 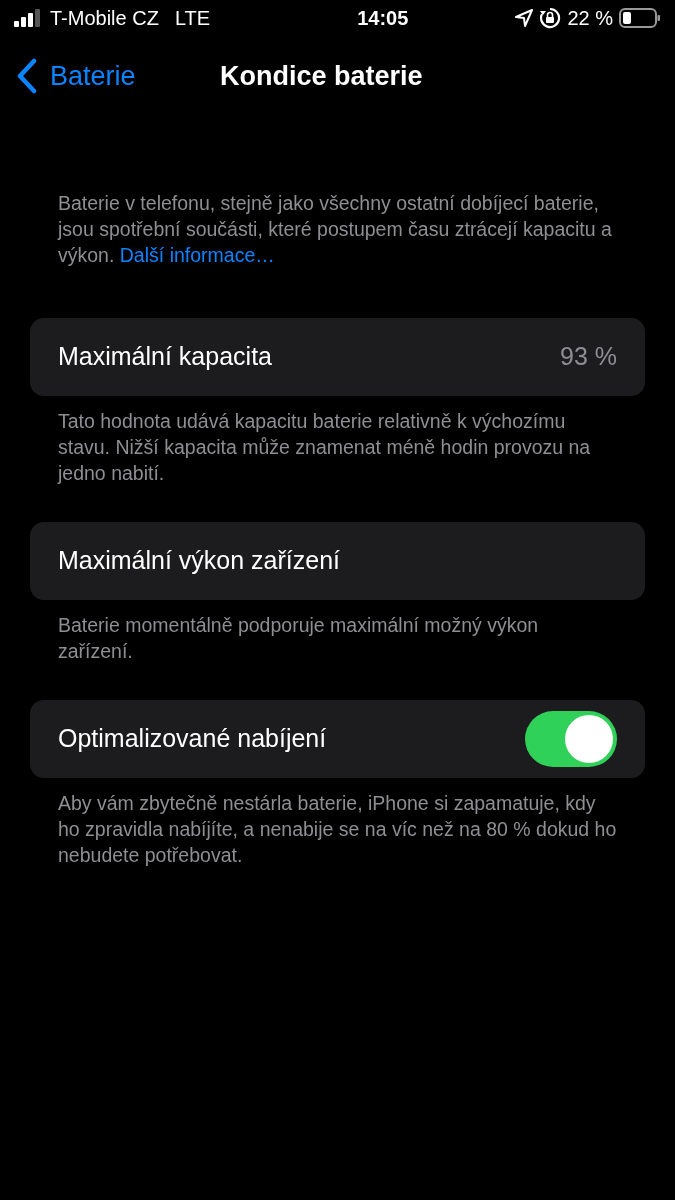 I want to click on row-label: Optimalizované nabíjení, so click(x=192, y=739).